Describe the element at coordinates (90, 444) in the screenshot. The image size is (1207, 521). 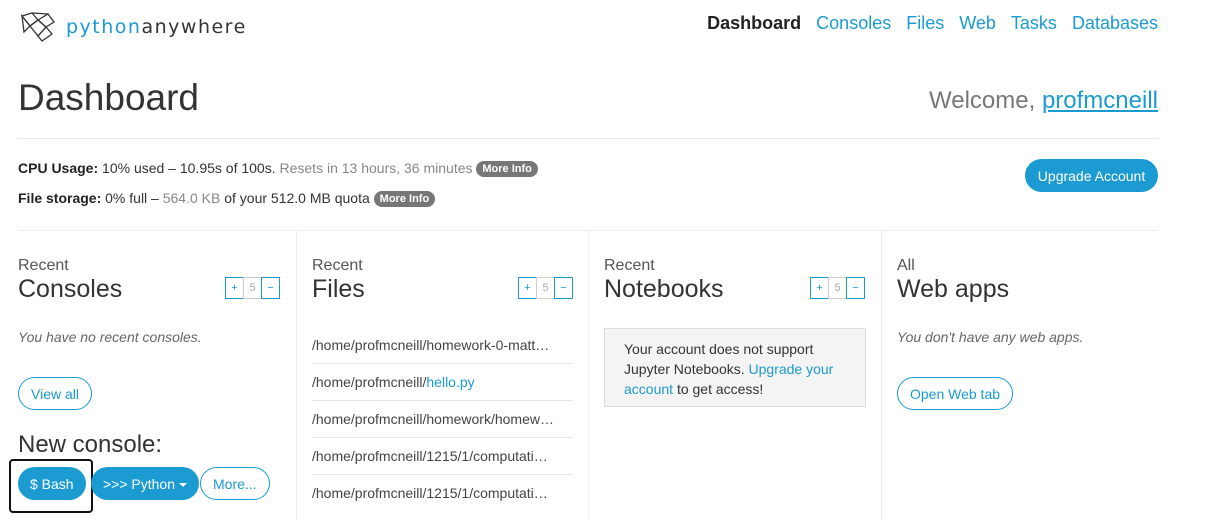
I see `new-console-heading: New console:` at that location.